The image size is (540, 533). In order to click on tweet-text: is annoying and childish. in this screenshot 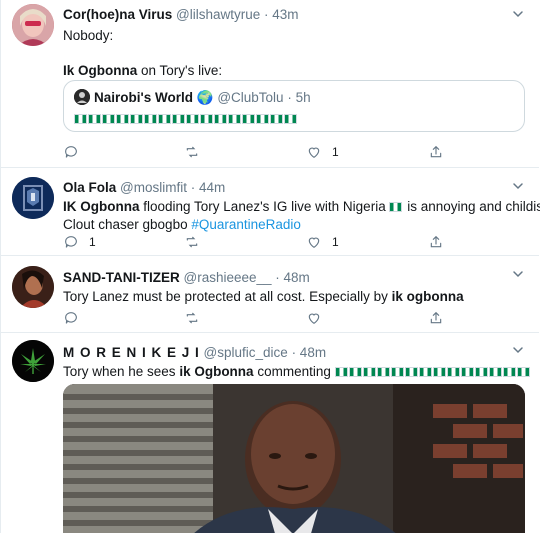, I will do `click(471, 206)`.